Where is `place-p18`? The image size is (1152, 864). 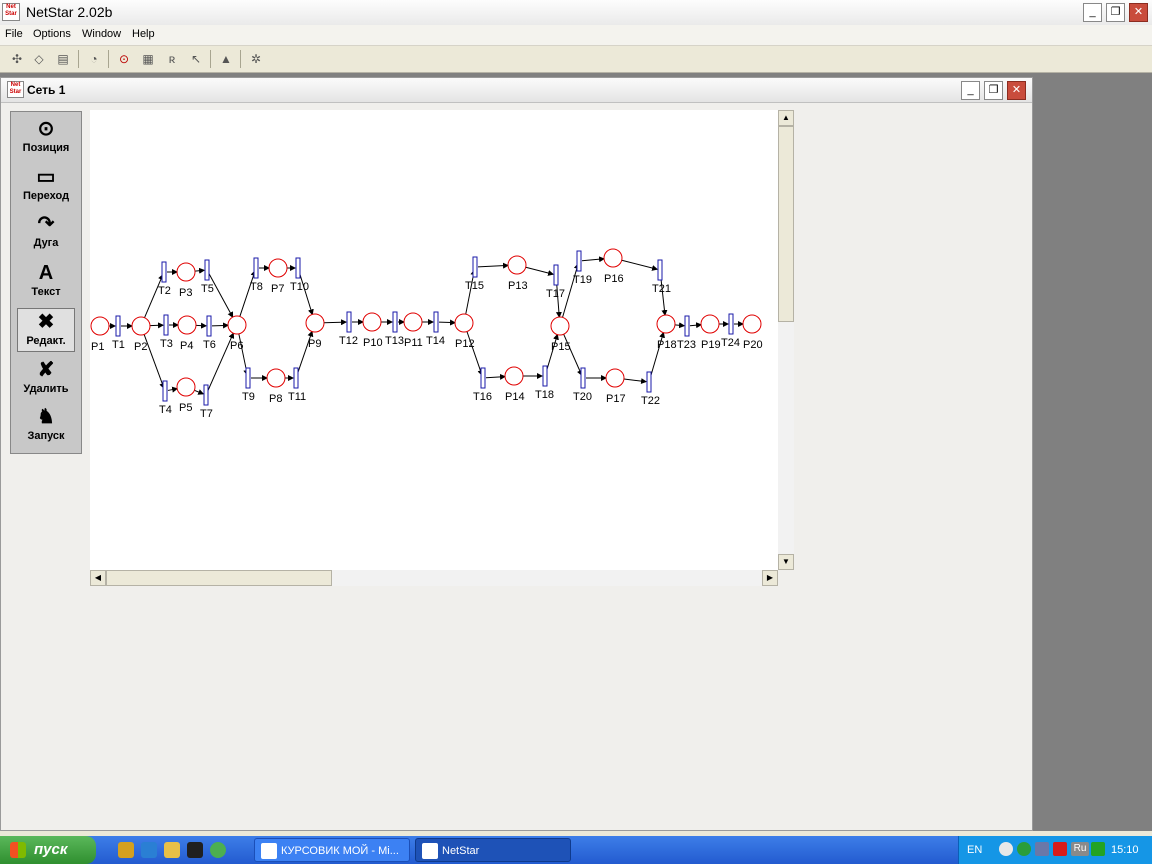
place-p18 is located at coordinates (666, 324).